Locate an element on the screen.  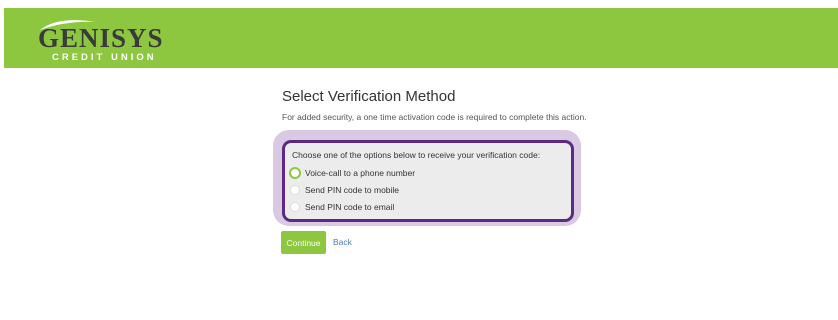
radio-voice-call is located at coordinates (295, 173).